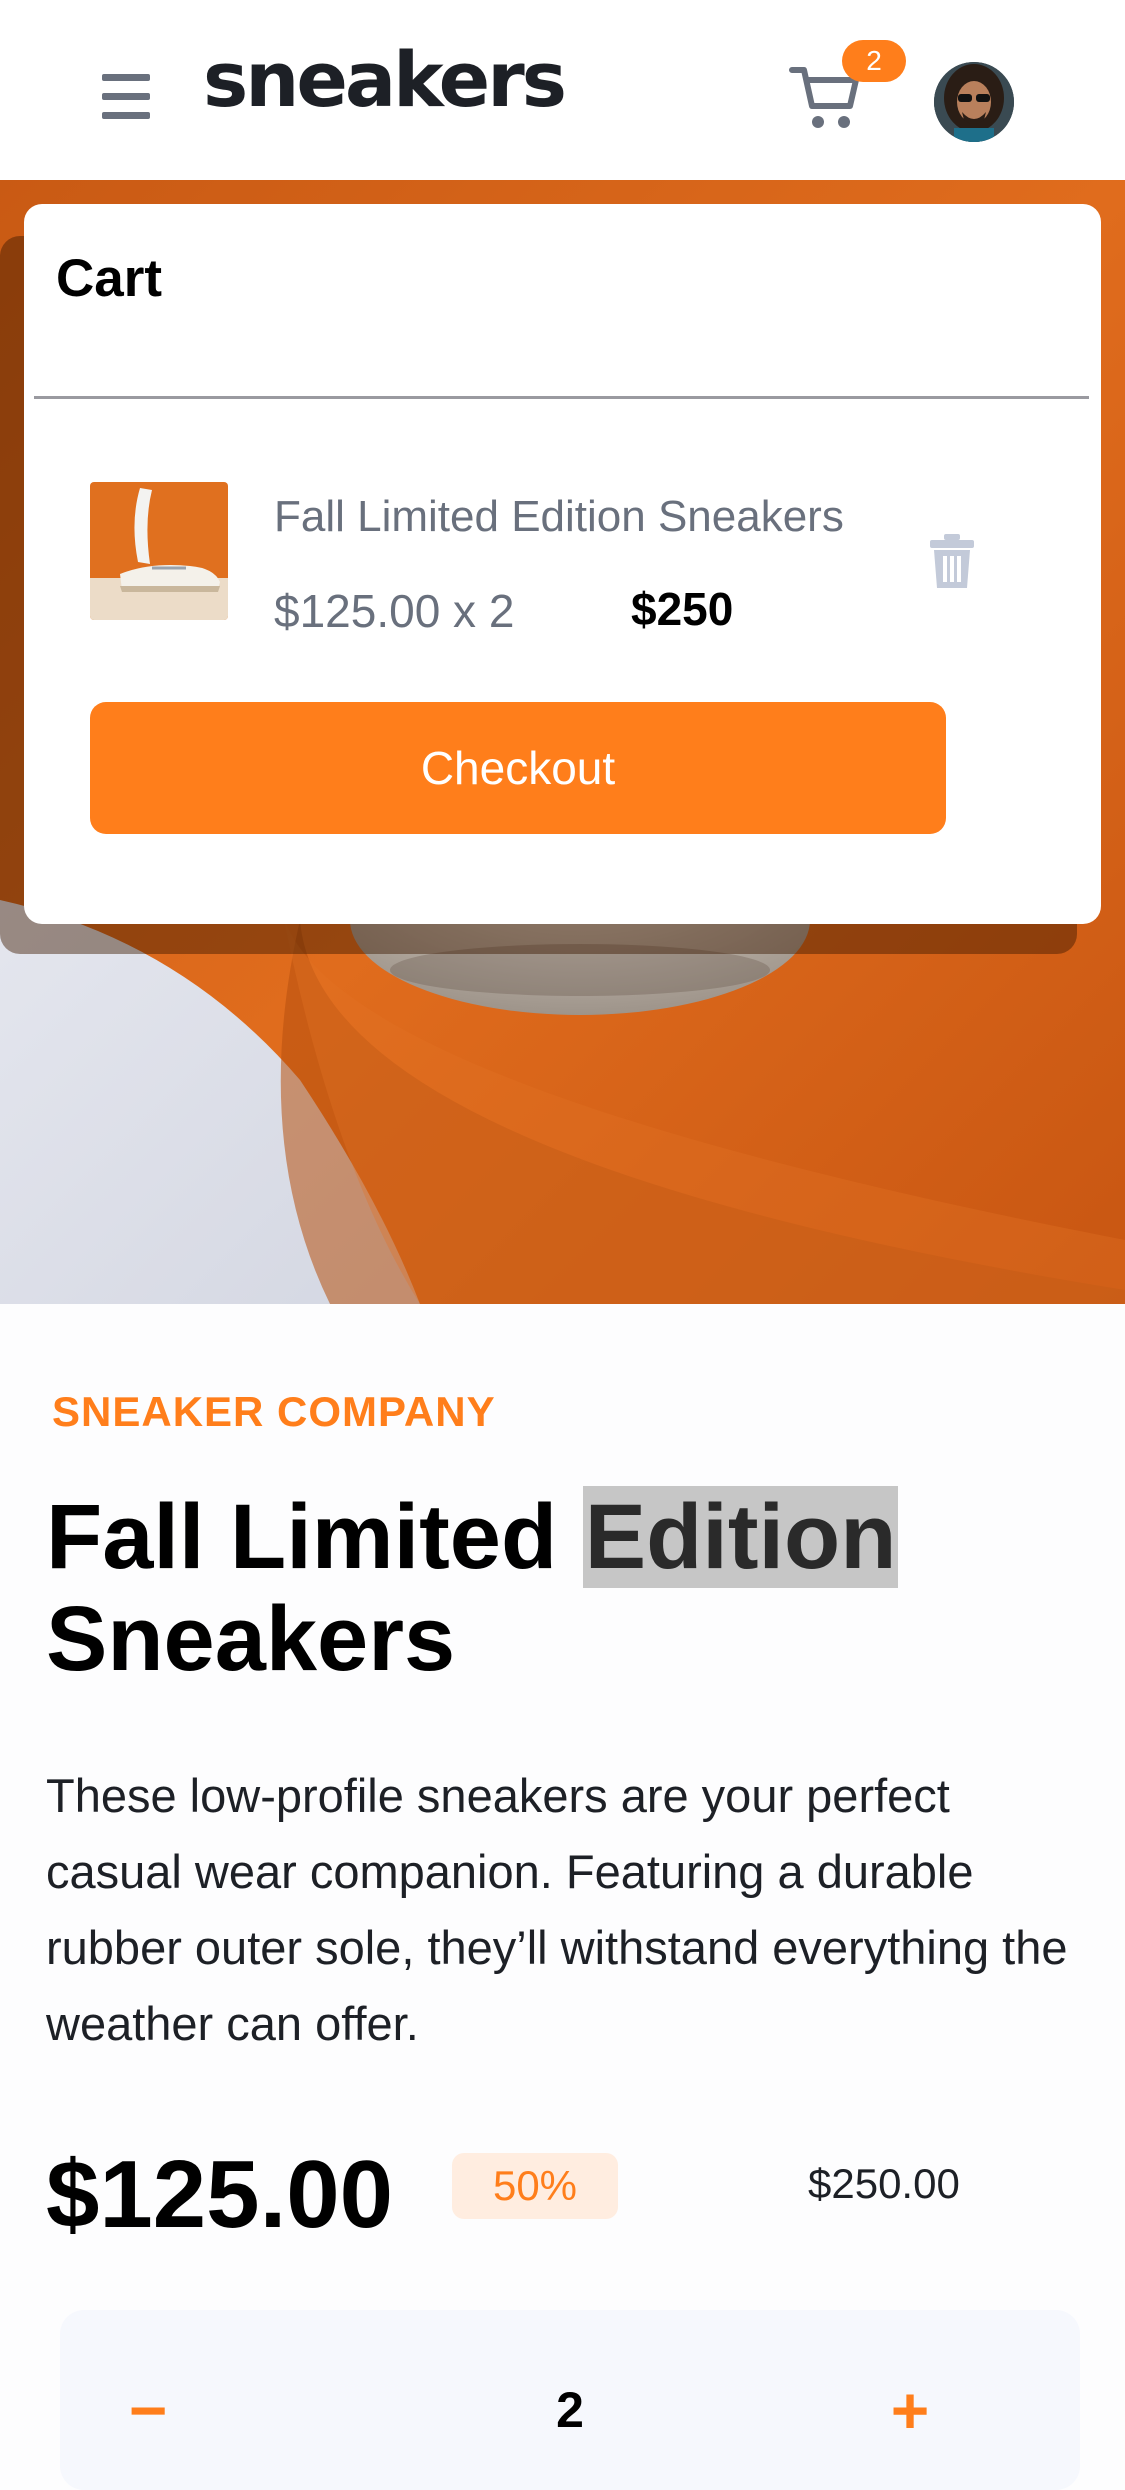 The width and height of the screenshot is (1125, 2490). What do you see at coordinates (394, 611) in the screenshot?
I see `cart-item-price-qty: $125.00 x 2` at bounding box center [394, 611].